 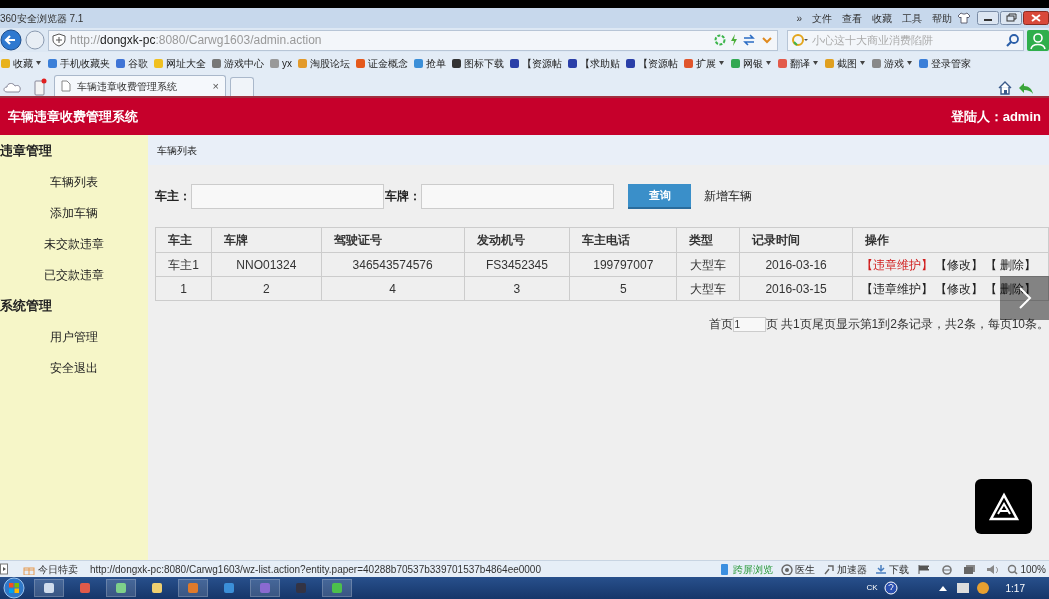 I want to click on field-label: 车主：, so click(x=173, y=196).